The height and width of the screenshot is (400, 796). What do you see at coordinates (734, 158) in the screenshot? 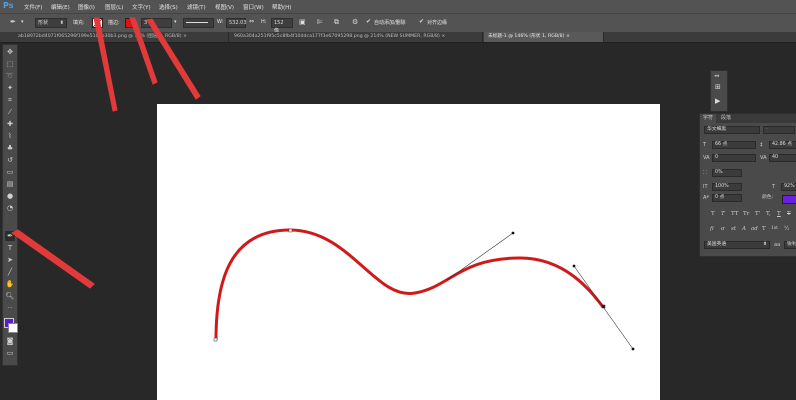
I see `kerning-field: 0` at bounding box center [734, 158].